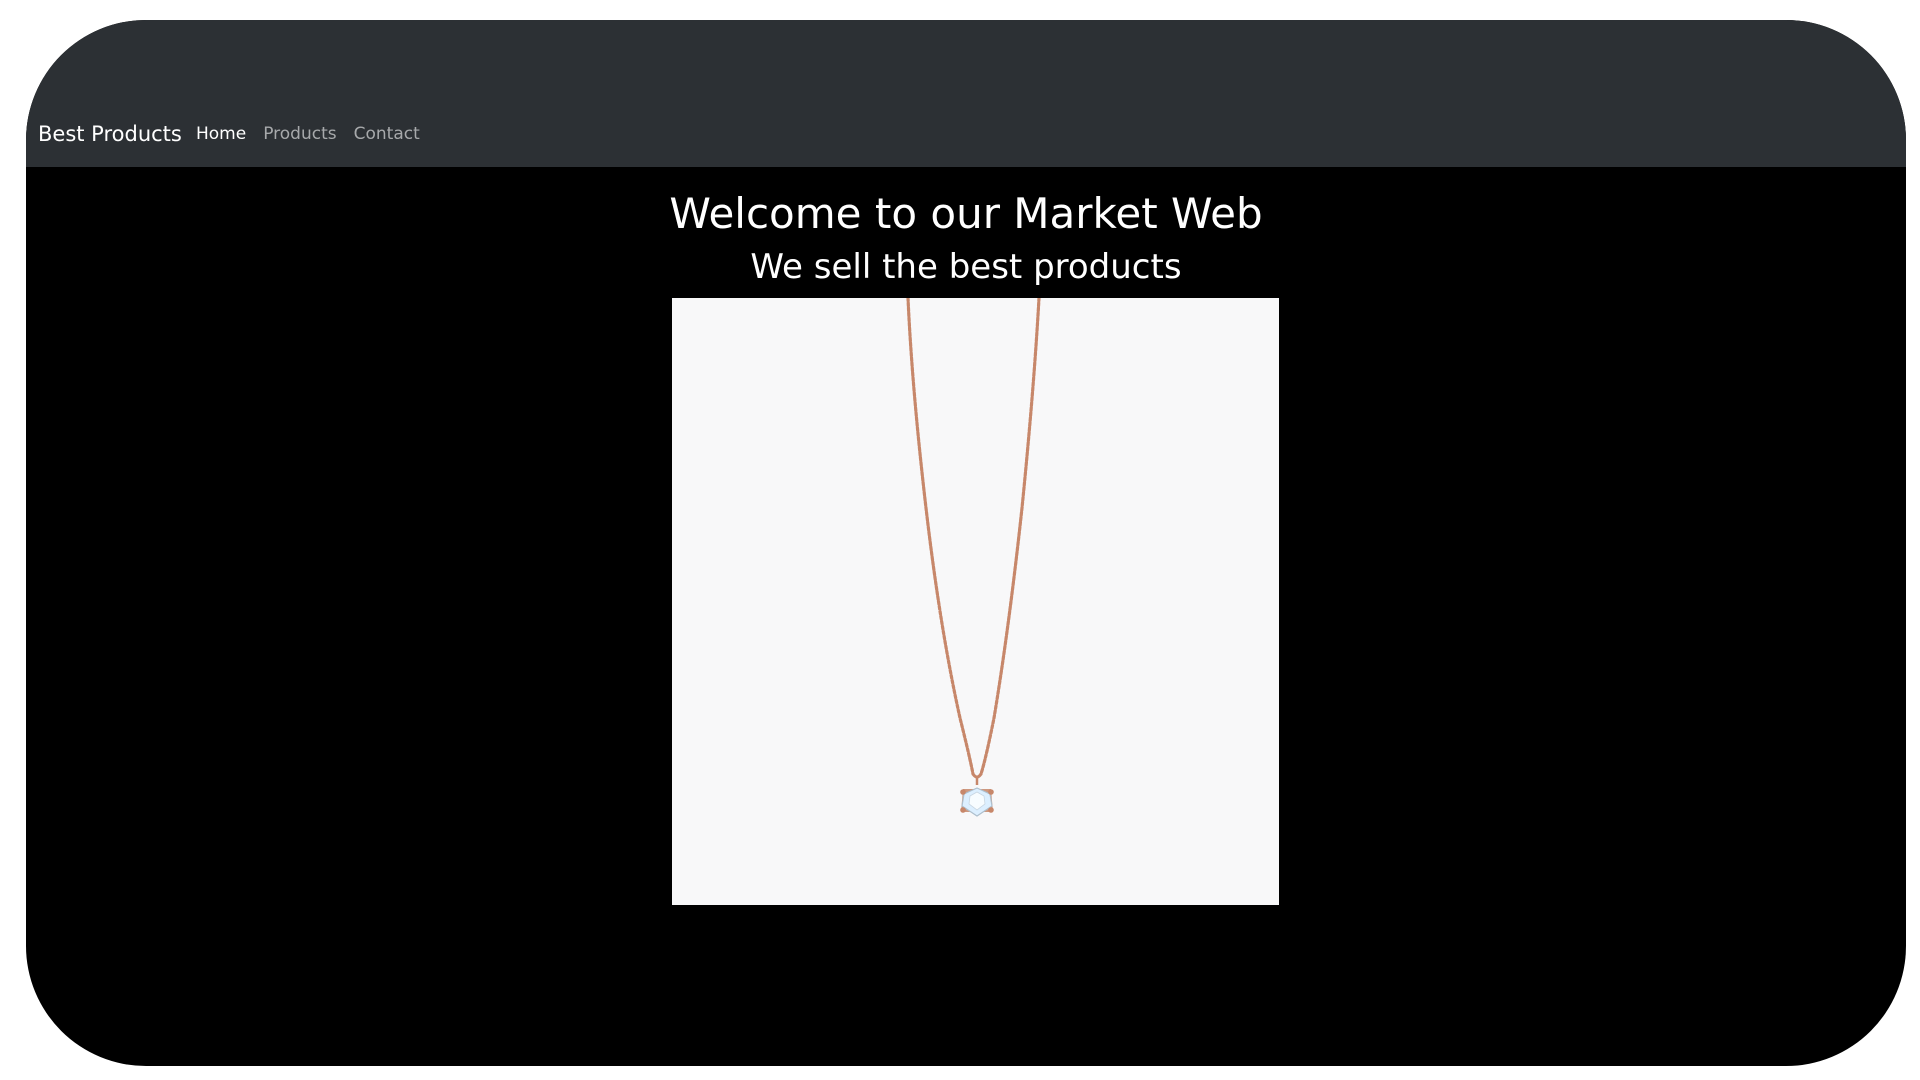  Describe the element at coordinates (221, 134) in the screenshot. I see `nav-link-home: Home` at that location.